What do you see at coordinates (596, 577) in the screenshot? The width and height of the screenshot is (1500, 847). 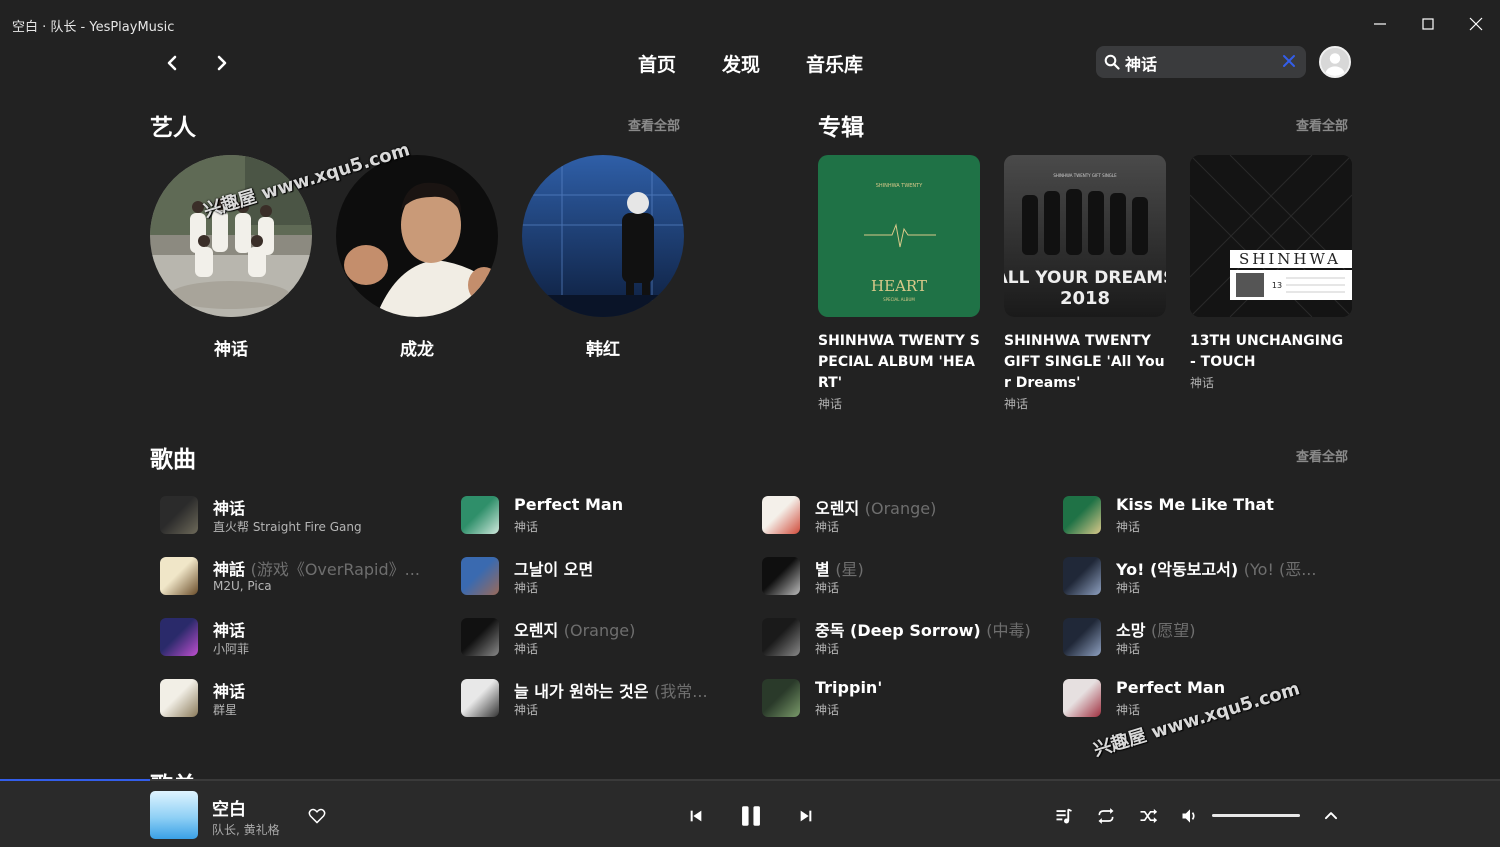 I see `song-item: 그날이 오면 神话` at bounding box center [596, 577].